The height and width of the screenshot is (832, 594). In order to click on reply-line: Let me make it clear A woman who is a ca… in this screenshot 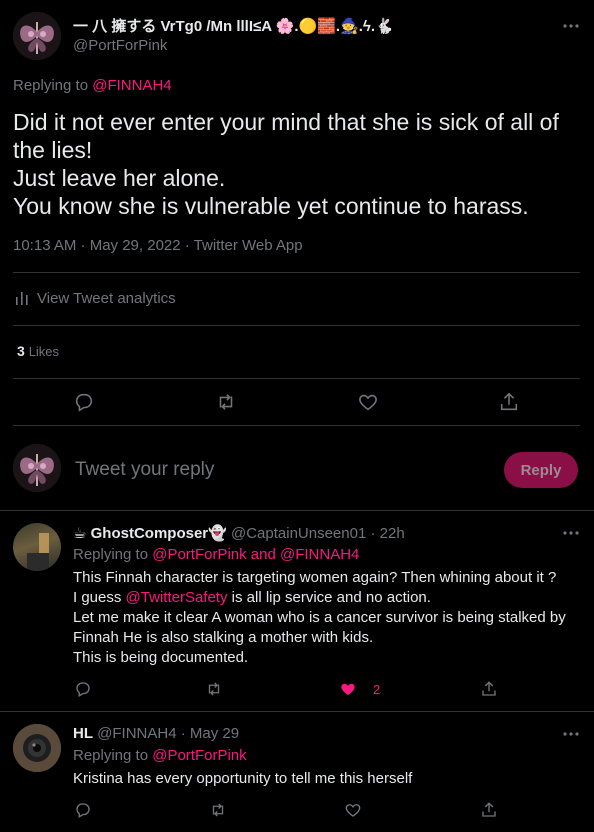, I will do `click(319, 617)`.